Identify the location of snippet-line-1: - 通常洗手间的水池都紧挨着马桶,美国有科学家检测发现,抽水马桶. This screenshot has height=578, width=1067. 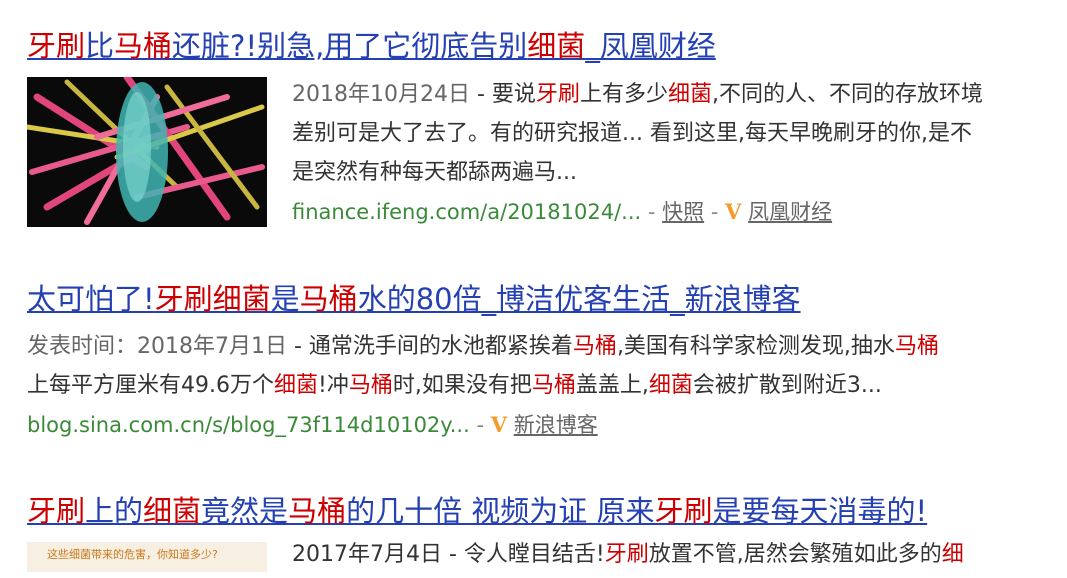
(613, 346).